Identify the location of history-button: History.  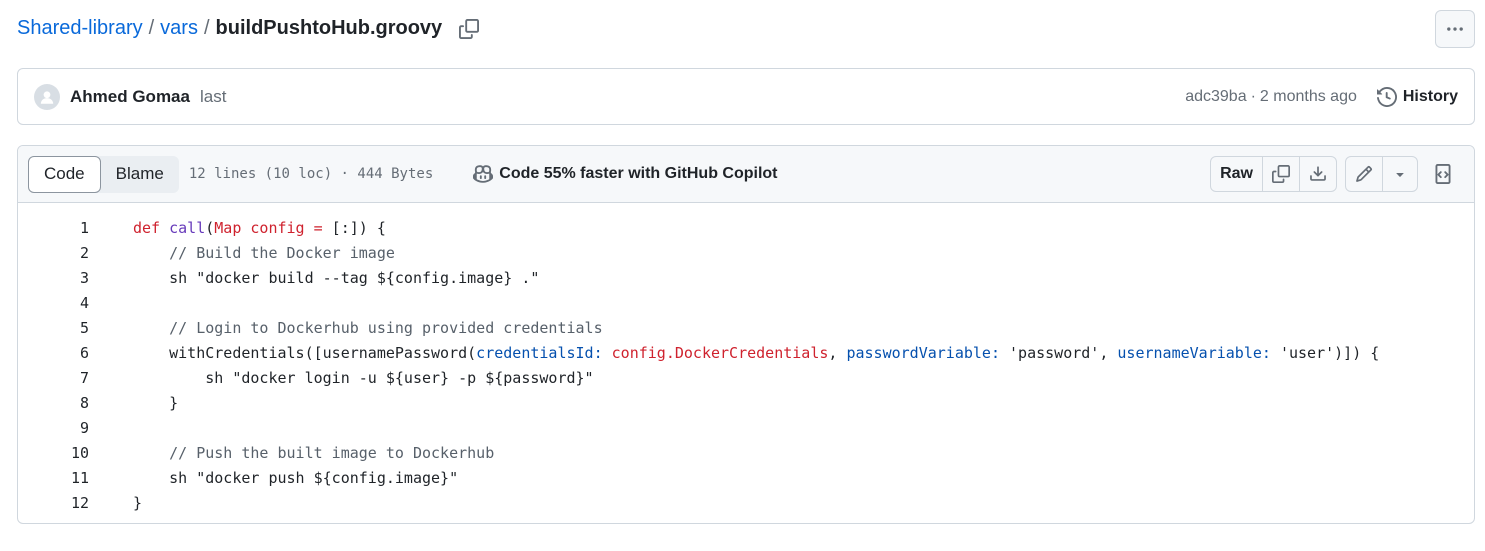
(1417, 96).